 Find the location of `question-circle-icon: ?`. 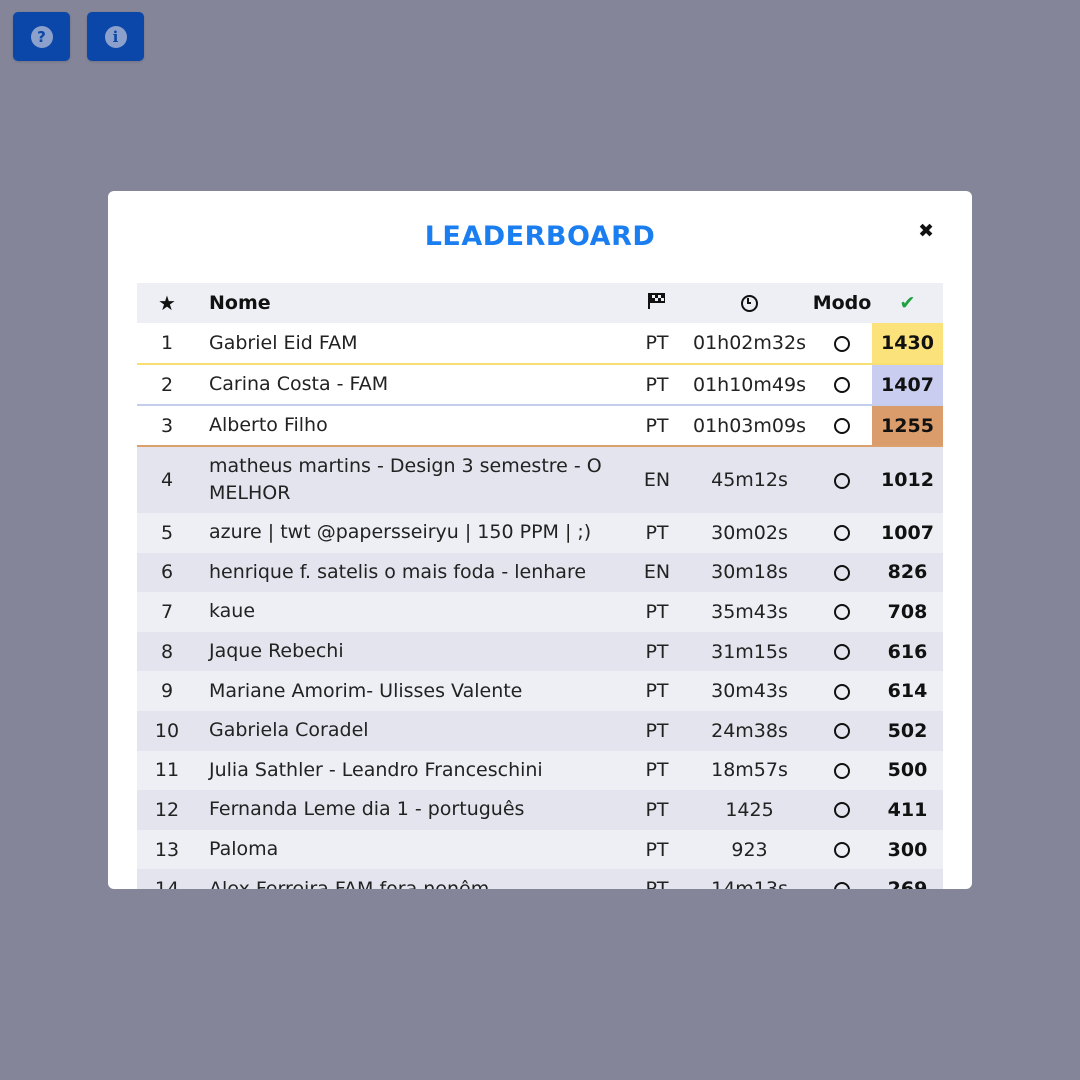

question-circle-icon: ? is located at coordinates (41, 36).